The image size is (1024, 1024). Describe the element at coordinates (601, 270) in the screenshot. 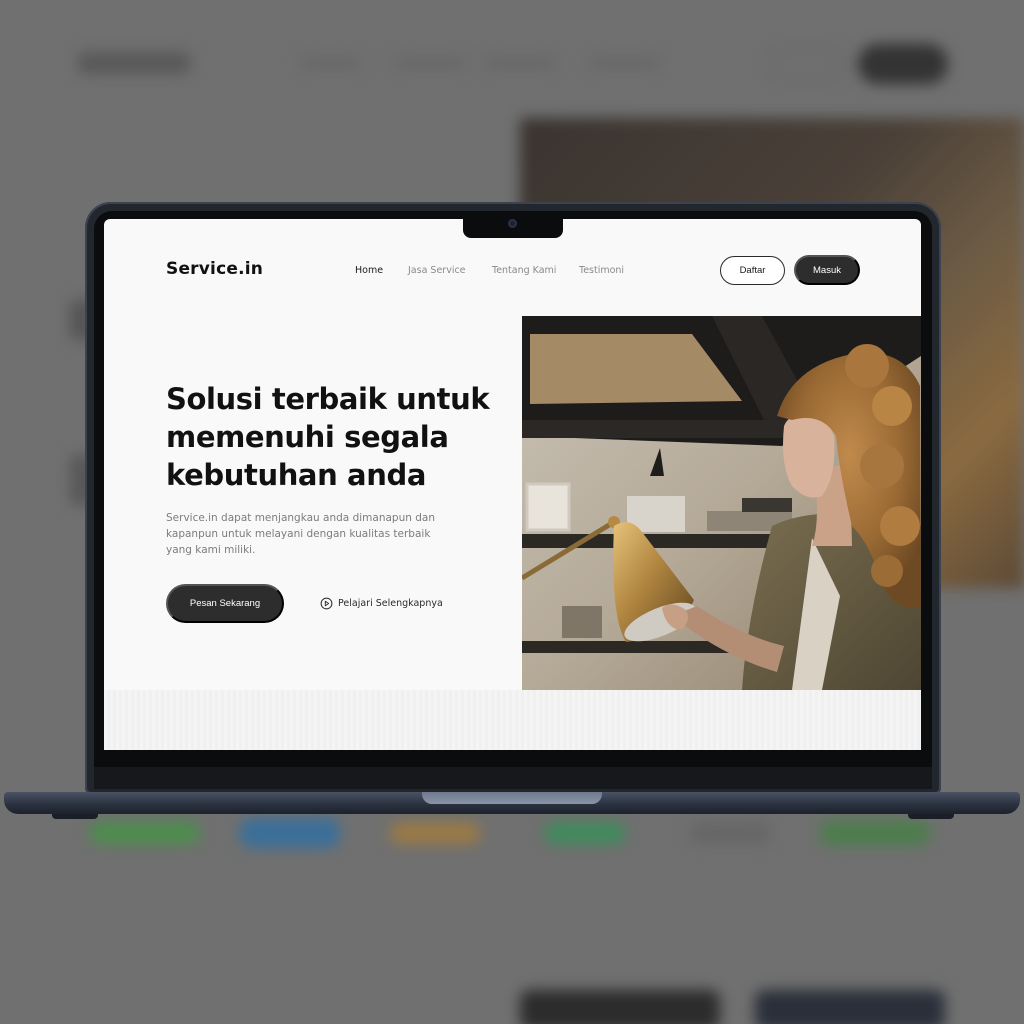

I see `nav-item-testimoni: Testimoni` at that location.